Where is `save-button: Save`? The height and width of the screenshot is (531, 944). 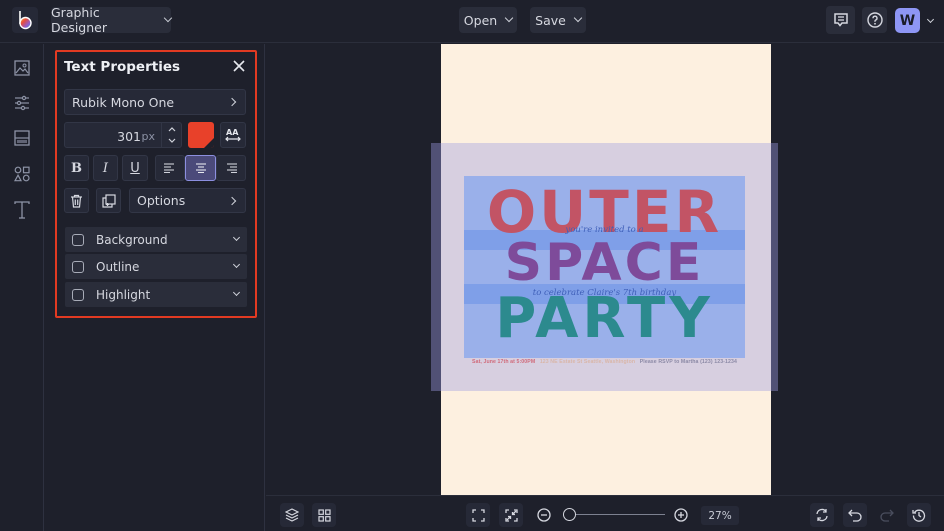
save-button: Save is located at coordinates (558, 20).